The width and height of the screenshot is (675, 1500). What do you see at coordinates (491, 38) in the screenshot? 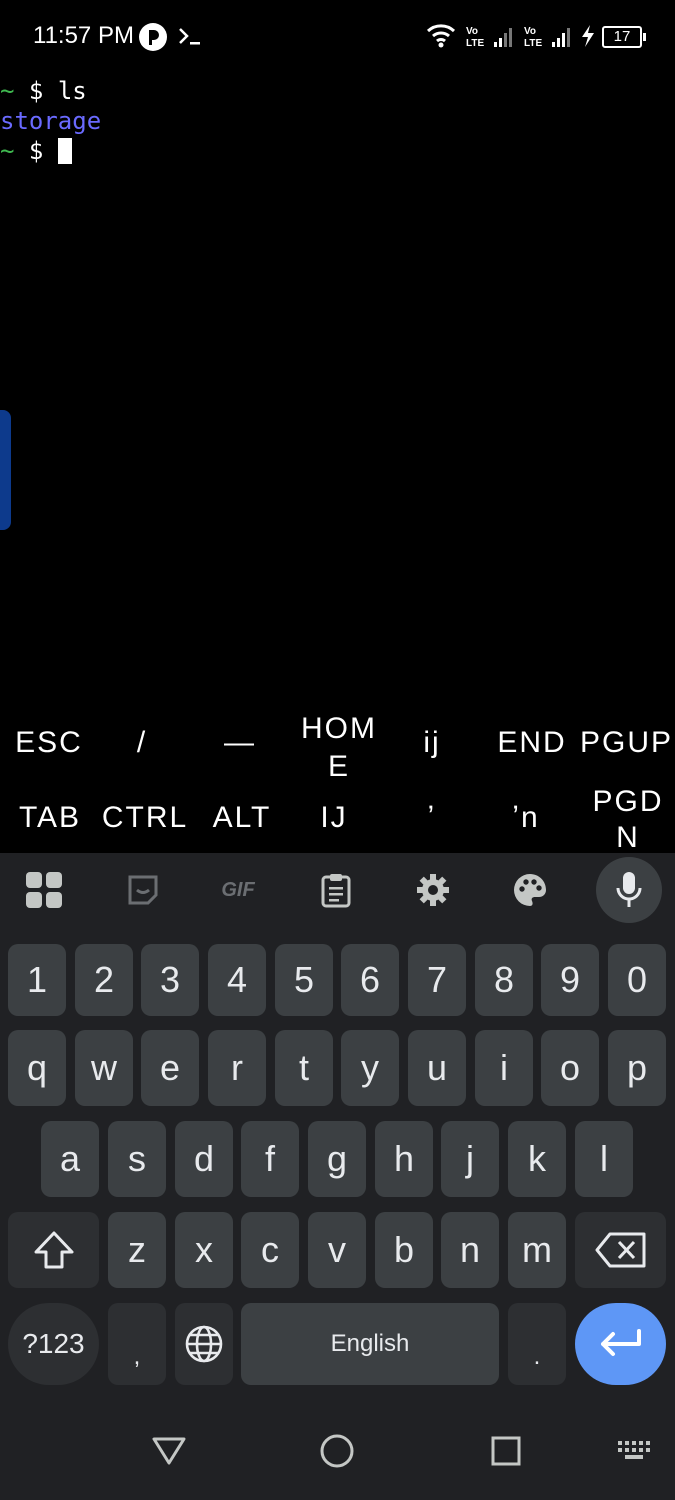
I see `volte-signal-icon-1: Vo LTE` at bounding box center [491, 38].